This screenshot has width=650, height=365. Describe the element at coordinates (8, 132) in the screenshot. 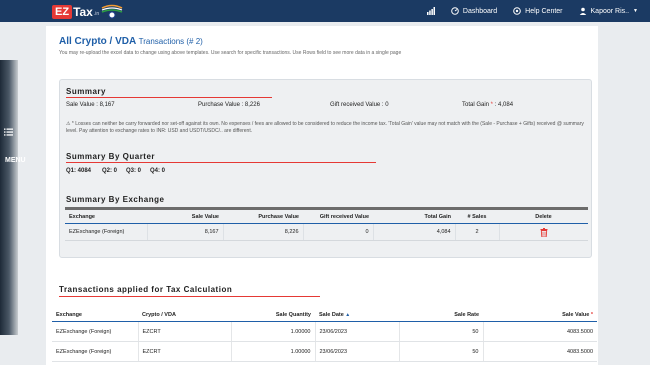

I see `list-menu-icon` at that location.